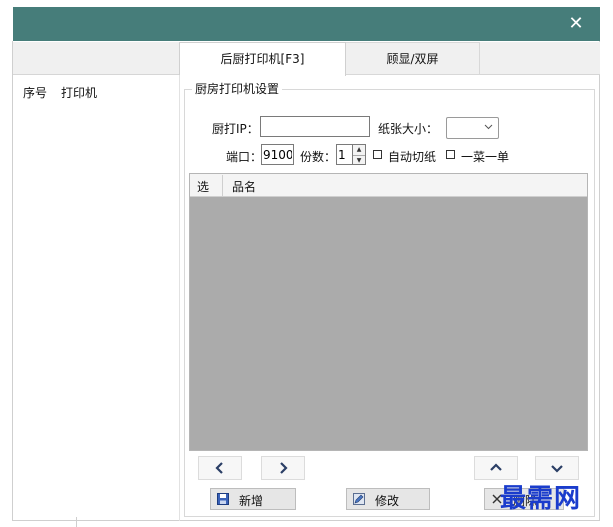 The image size is (613, 527). What do you see at coordinates (413, 58) in the screenshot?
I see `tab-customer-display: 顾显/双屏` at bounding box center [413, 58].